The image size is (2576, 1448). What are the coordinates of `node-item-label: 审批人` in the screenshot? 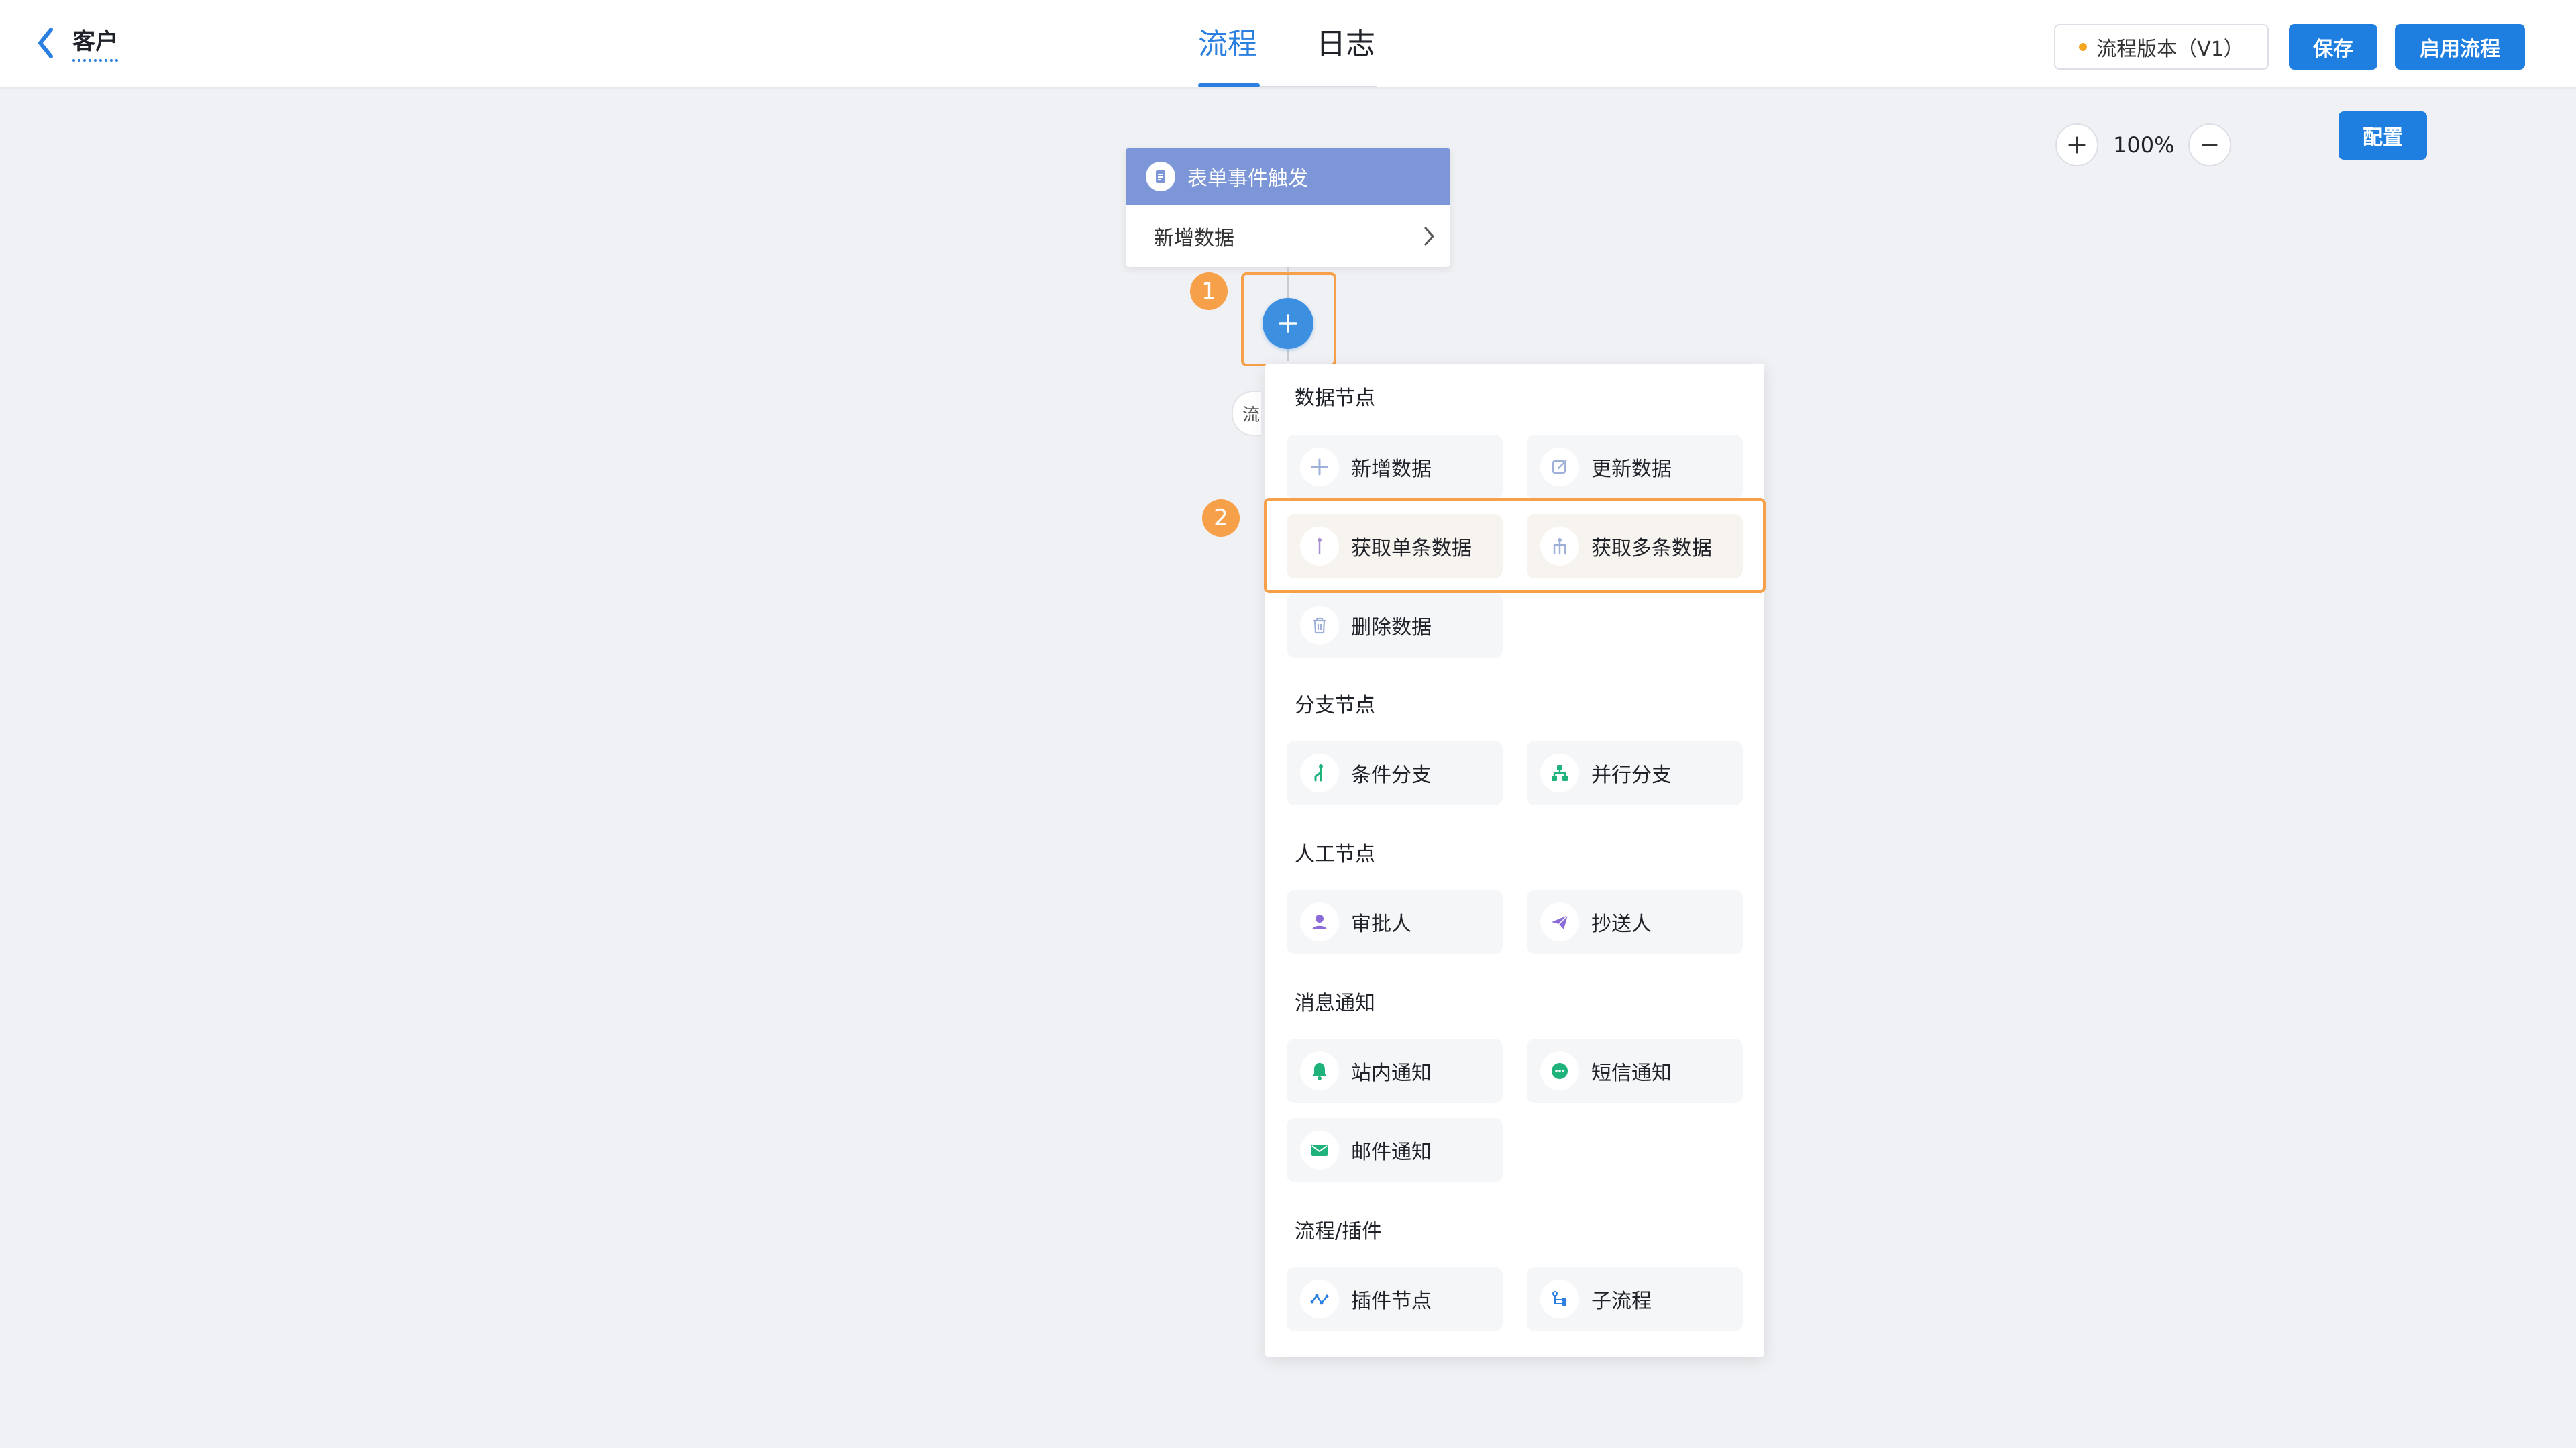 It's located at (1381, 925).